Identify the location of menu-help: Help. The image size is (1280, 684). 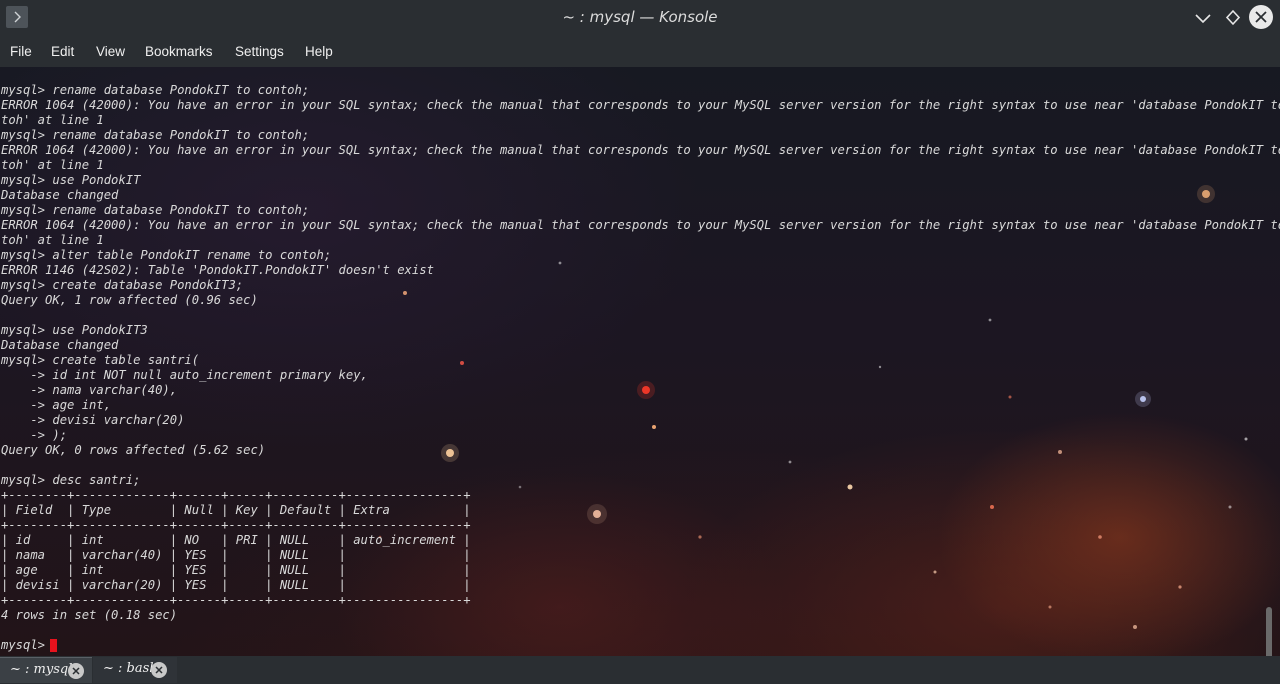
(319, 51).